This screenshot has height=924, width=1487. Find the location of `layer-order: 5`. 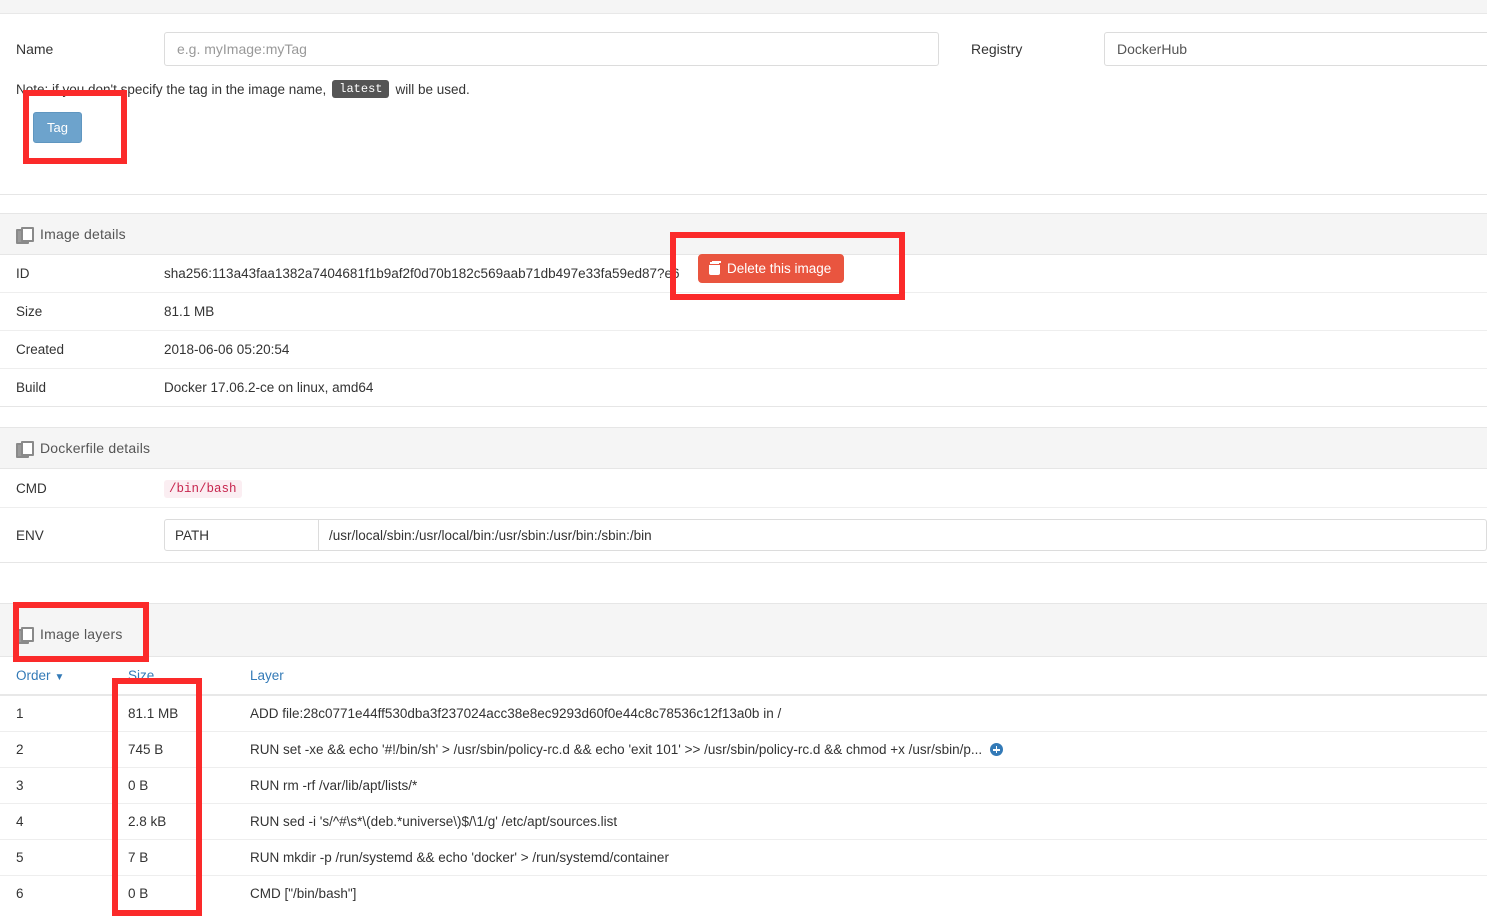

layer-order: 5 is located at coordinates (56, 857).